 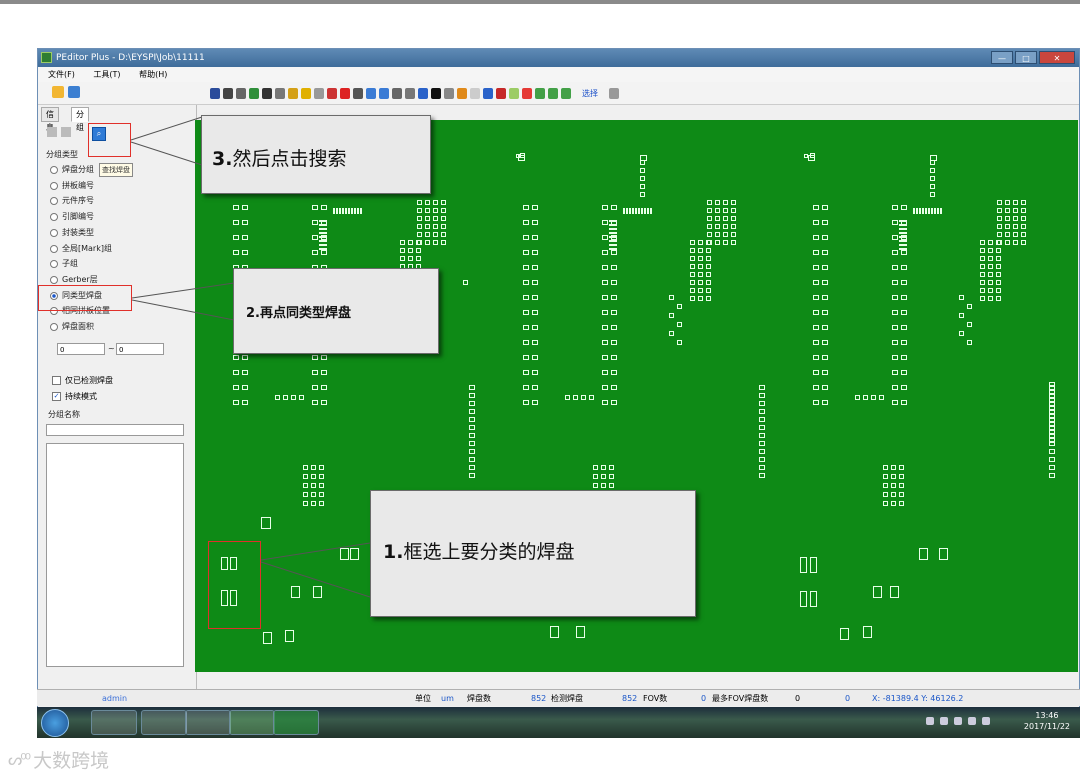 I want to click on callout-step-text: 然后点击搜索, so click(x=289, y=159).